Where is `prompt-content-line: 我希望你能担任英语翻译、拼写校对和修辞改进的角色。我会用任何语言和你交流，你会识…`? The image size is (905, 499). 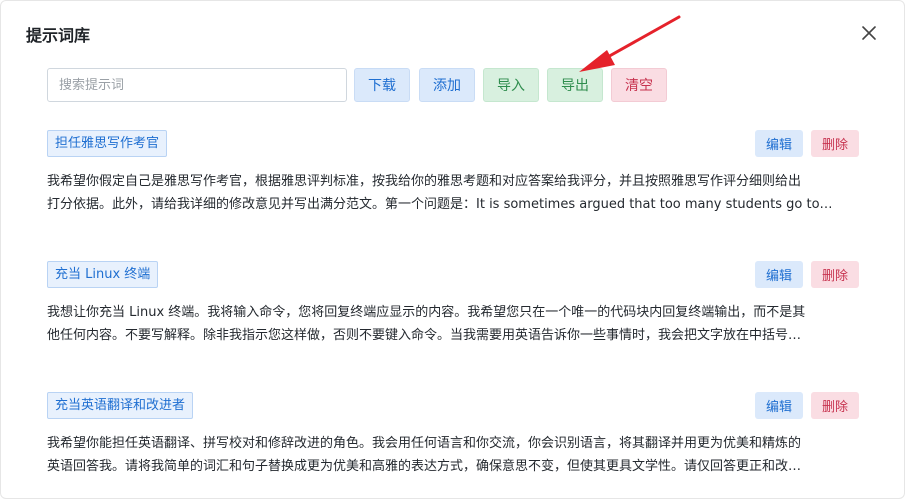 prompt-content-line: 我希望你能担任英语翻译、拼写校对和修辞改进的角色。我会用任何语言和你交流，你会识… is located at coordinates (424, 443).